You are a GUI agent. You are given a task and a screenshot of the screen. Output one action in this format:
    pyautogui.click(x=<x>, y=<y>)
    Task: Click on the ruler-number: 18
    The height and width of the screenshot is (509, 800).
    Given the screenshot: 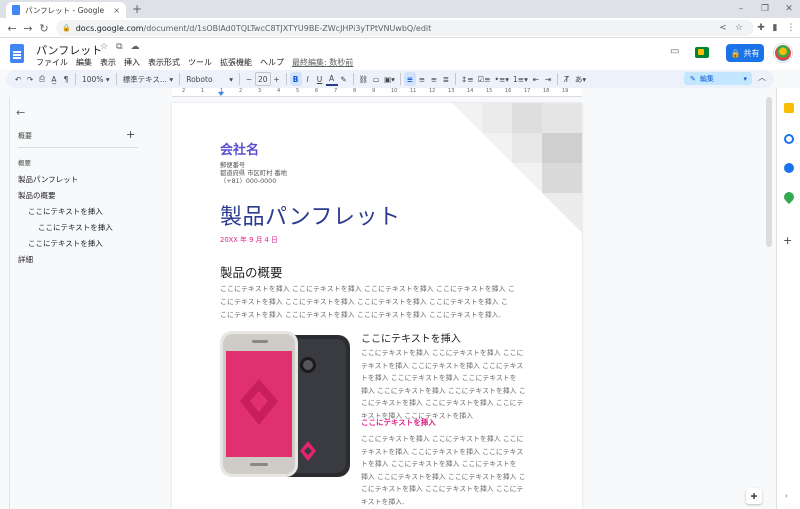 What is the action you would take?
    pyautogui.click(x=546, y=91)
    